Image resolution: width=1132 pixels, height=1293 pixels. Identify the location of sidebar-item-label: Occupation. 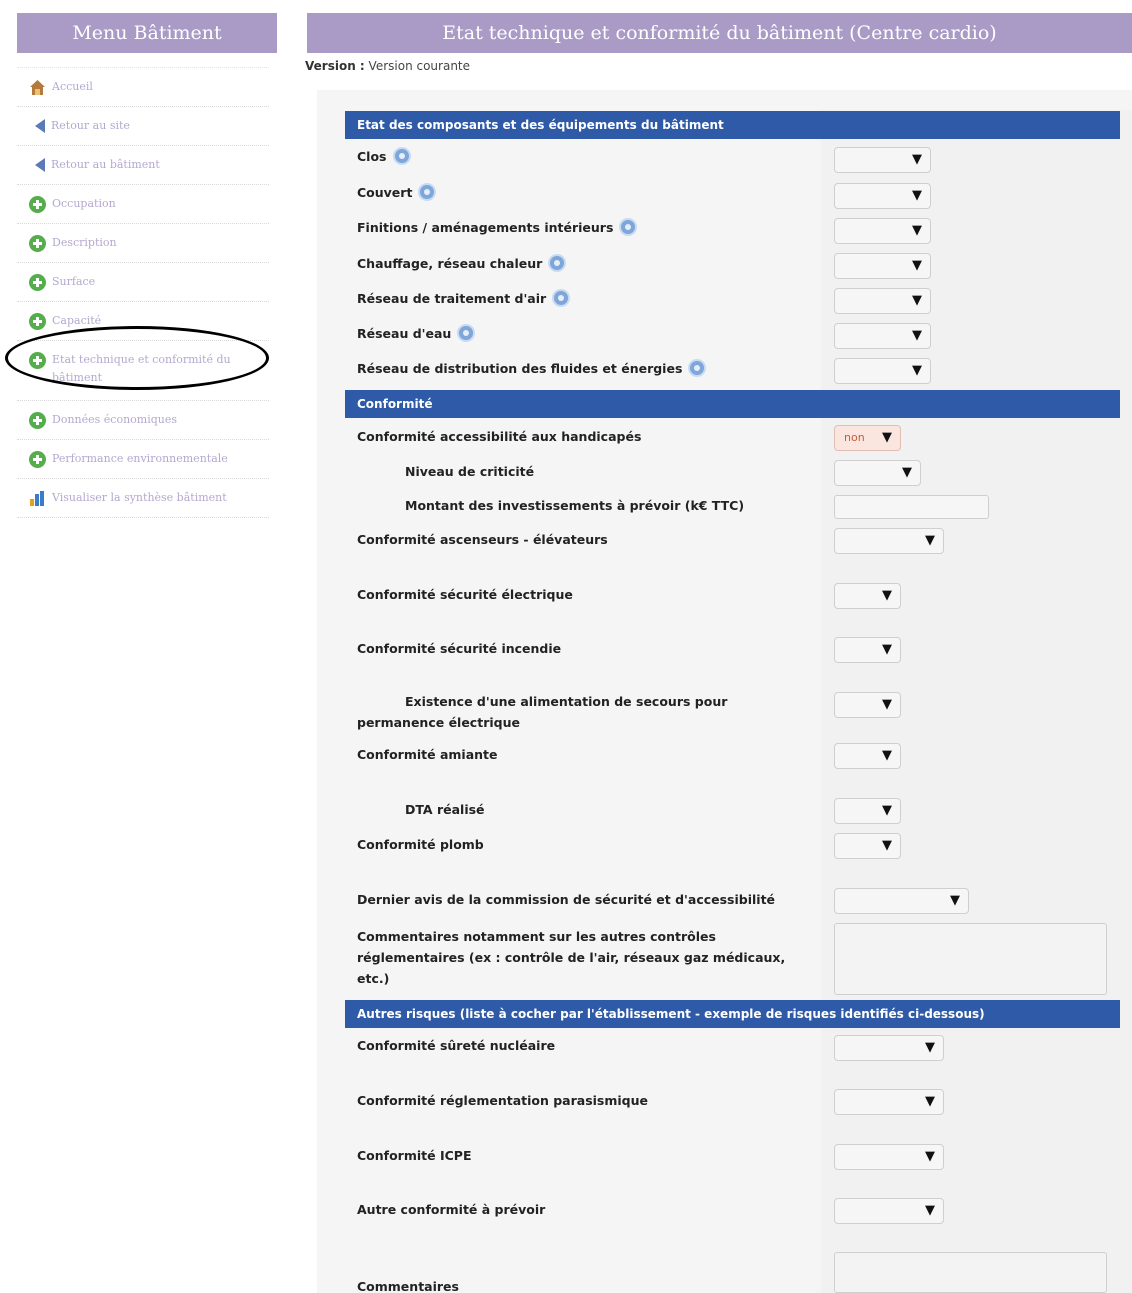
(84, 203).